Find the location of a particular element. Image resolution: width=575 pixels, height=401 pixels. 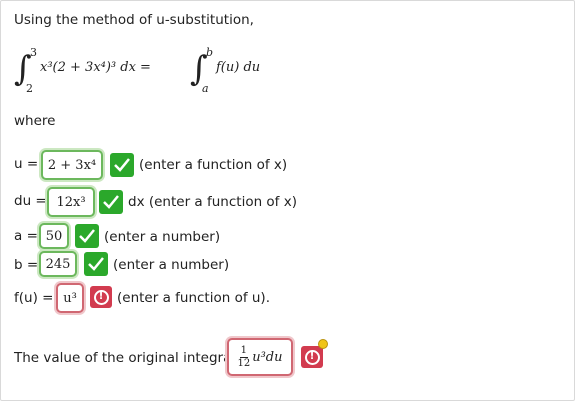

du-hint: dx (enter a function of x) is located at coordinates (212, 202).